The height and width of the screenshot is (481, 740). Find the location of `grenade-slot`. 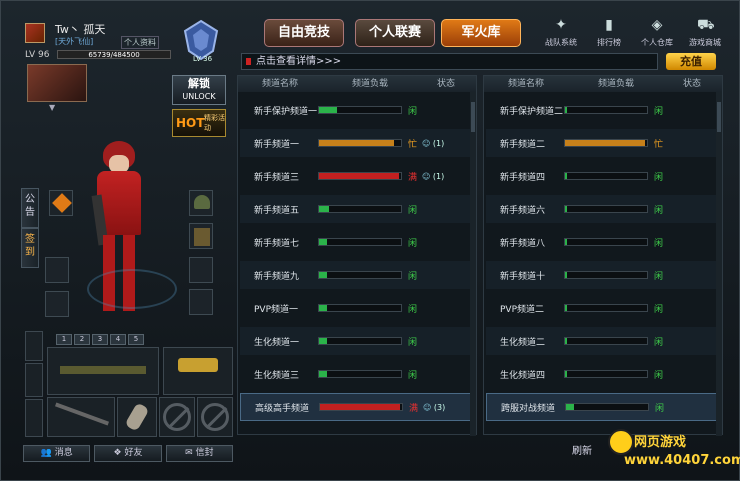

grenade-slot is located at coordinates (137, 417).